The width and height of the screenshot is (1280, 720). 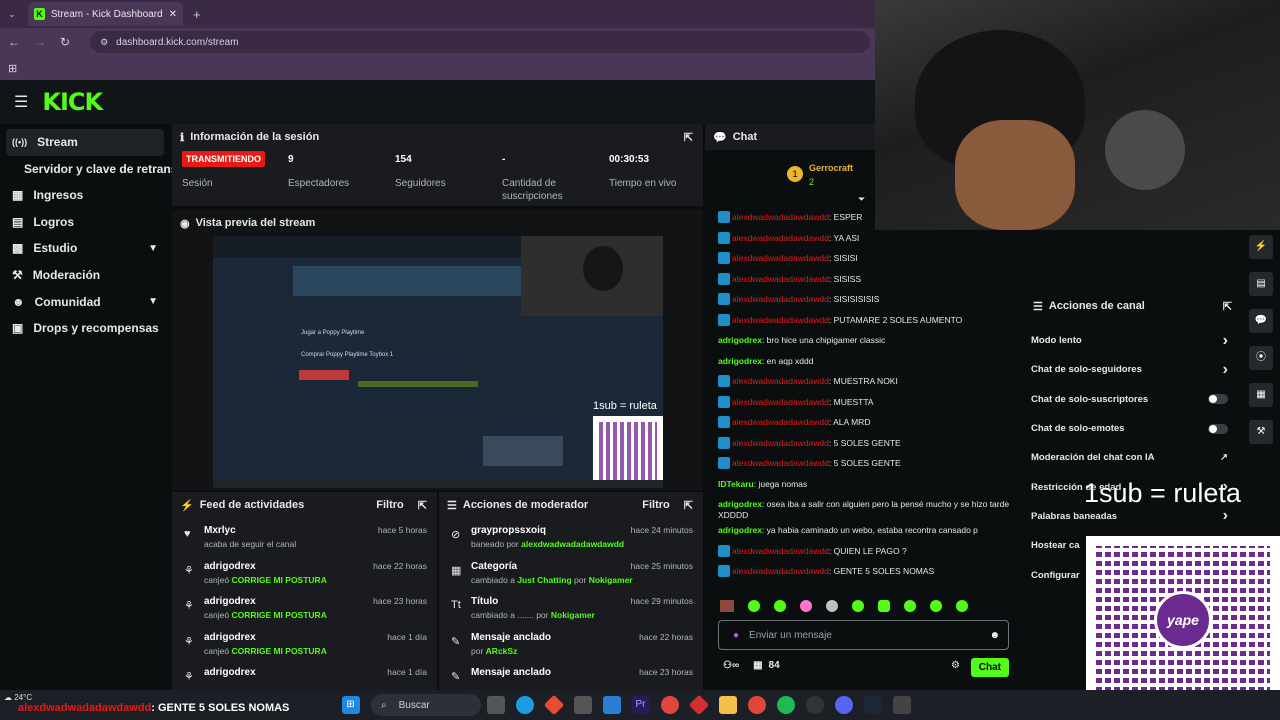 What do you see at coordinates (1133, 457) in the screenshot?
I see `channel-action-item: Moderación del chat con IA ↗` at bounding box center [1133, 457].